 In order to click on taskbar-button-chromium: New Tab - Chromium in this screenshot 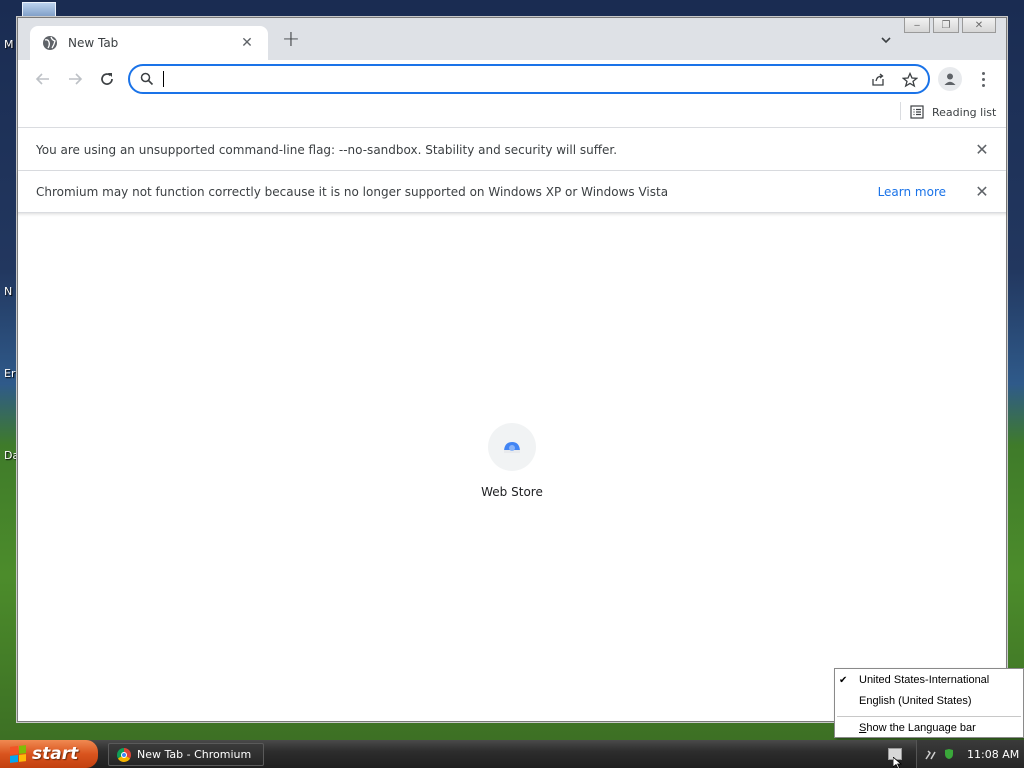, I will do `click(186, 754)`.